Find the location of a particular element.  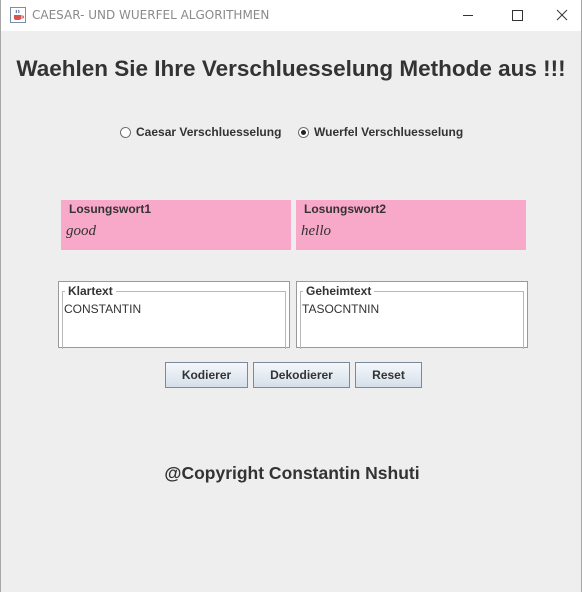

plaintext-label: Klartext is located at coordinates (90, 291).